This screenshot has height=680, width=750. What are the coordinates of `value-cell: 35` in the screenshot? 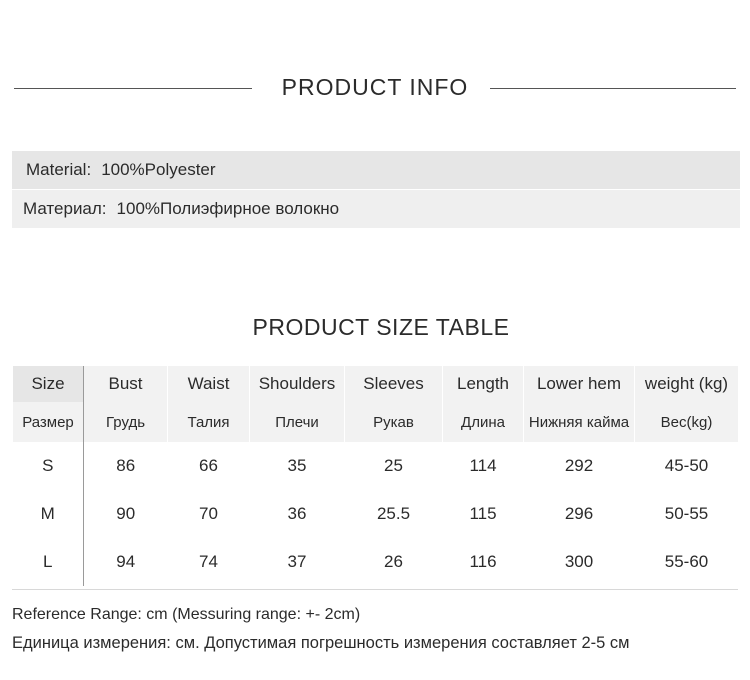 It's located at (297, 465).